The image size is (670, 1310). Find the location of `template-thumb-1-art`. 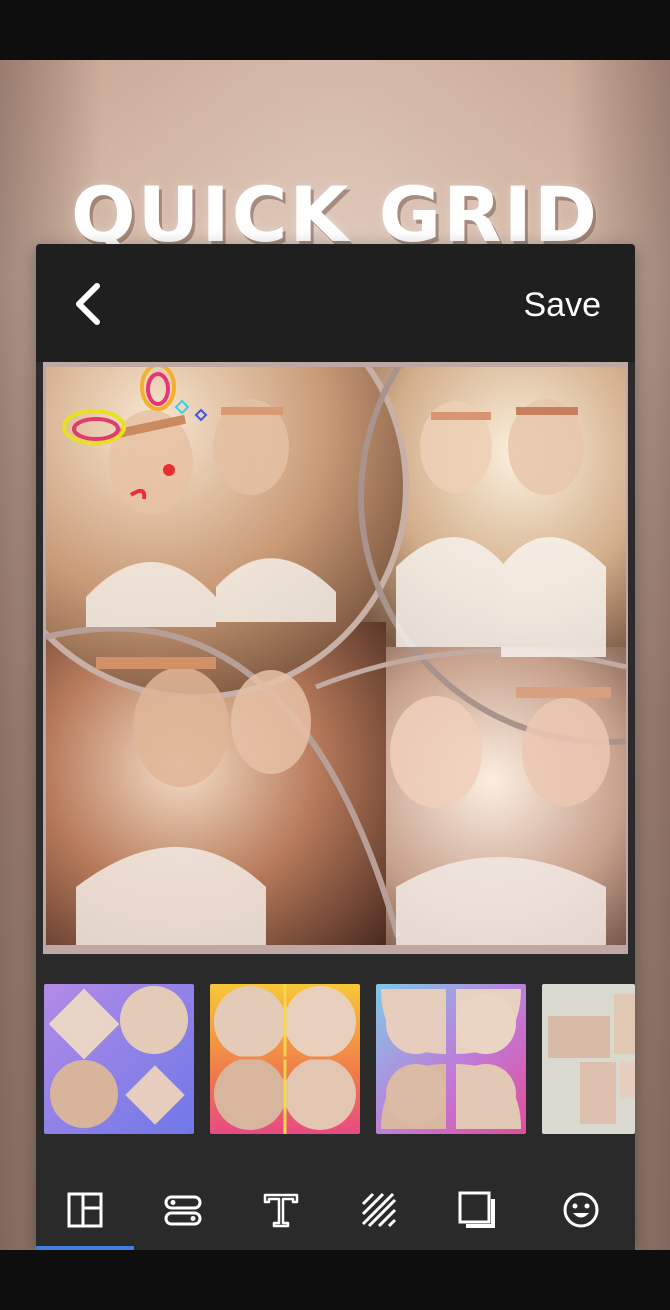

template-thumb-1-art is located at coordinates (118, 1057).